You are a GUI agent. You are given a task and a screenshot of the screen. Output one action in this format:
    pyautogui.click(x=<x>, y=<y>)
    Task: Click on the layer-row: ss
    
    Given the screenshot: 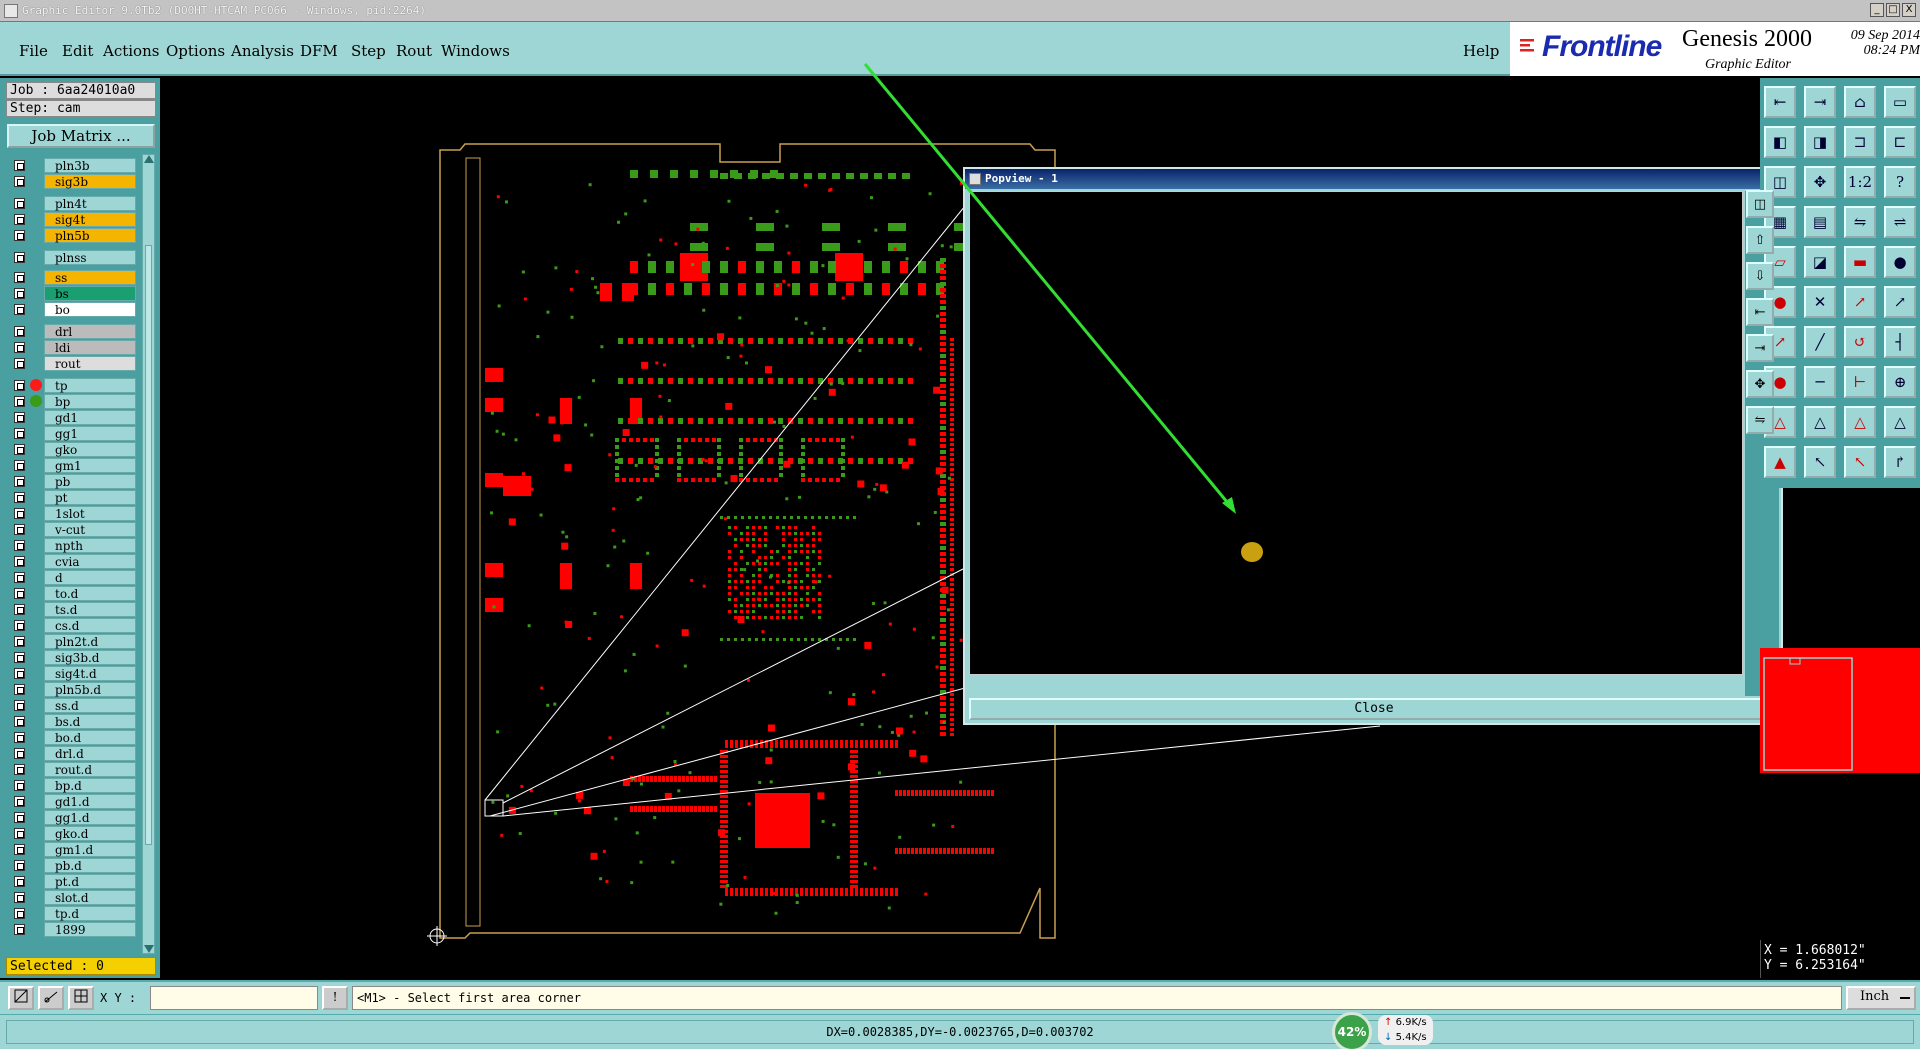 What is the action you would take?
    pyautogui.click(x=73, y=277)
    